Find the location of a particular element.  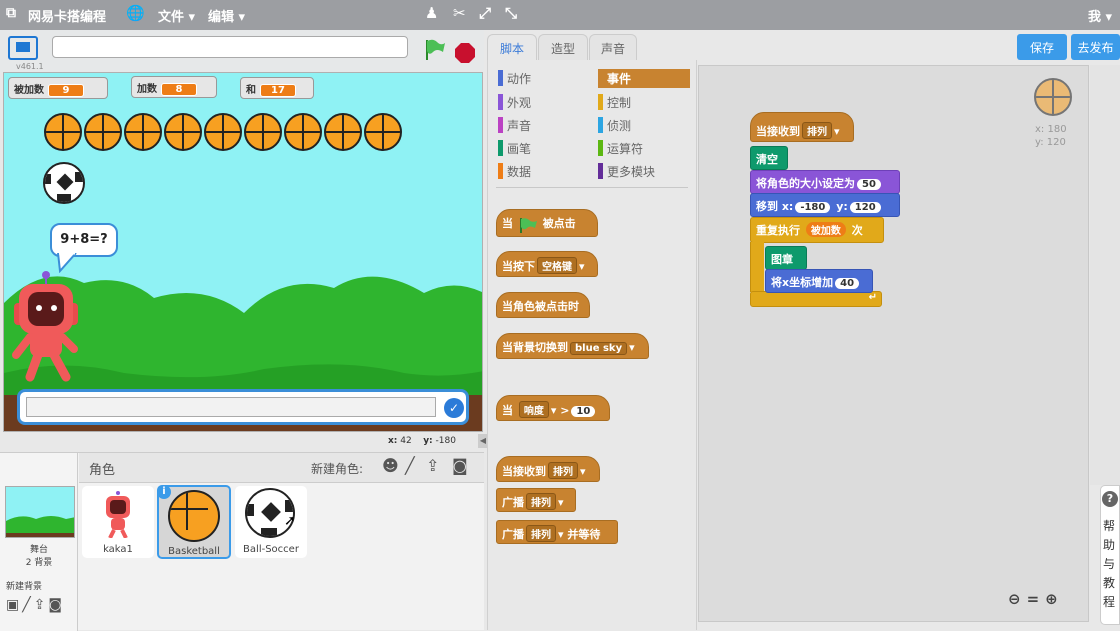

category-motion: 动作 is located at coordinates (514, 78).